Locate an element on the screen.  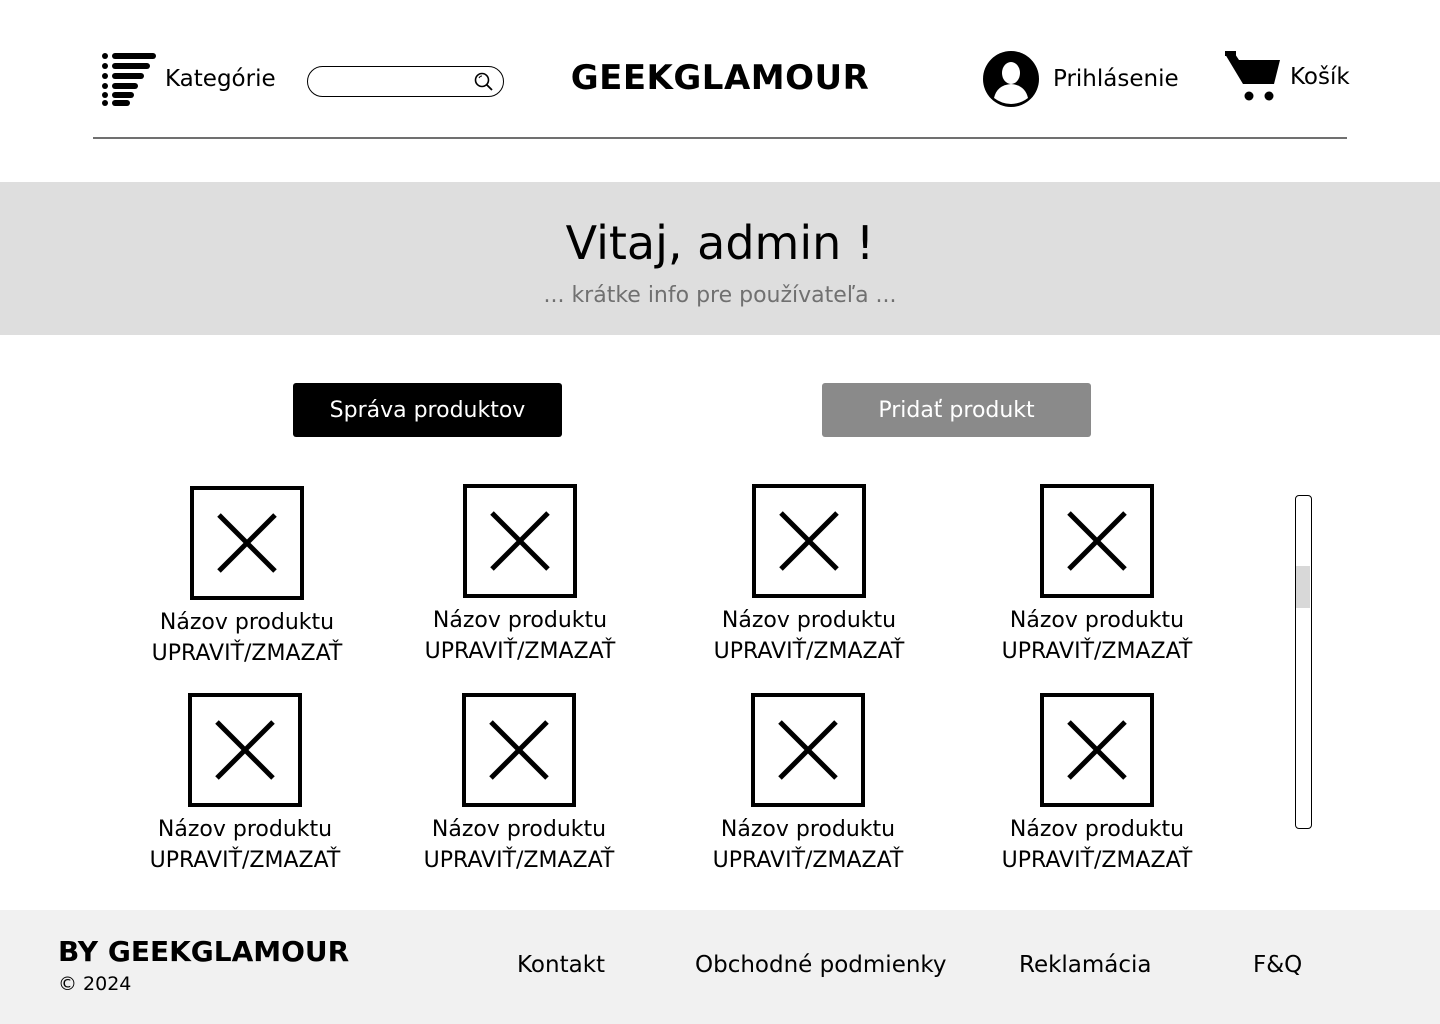
user-avatar-icon is located at coordinates (1011, 79).